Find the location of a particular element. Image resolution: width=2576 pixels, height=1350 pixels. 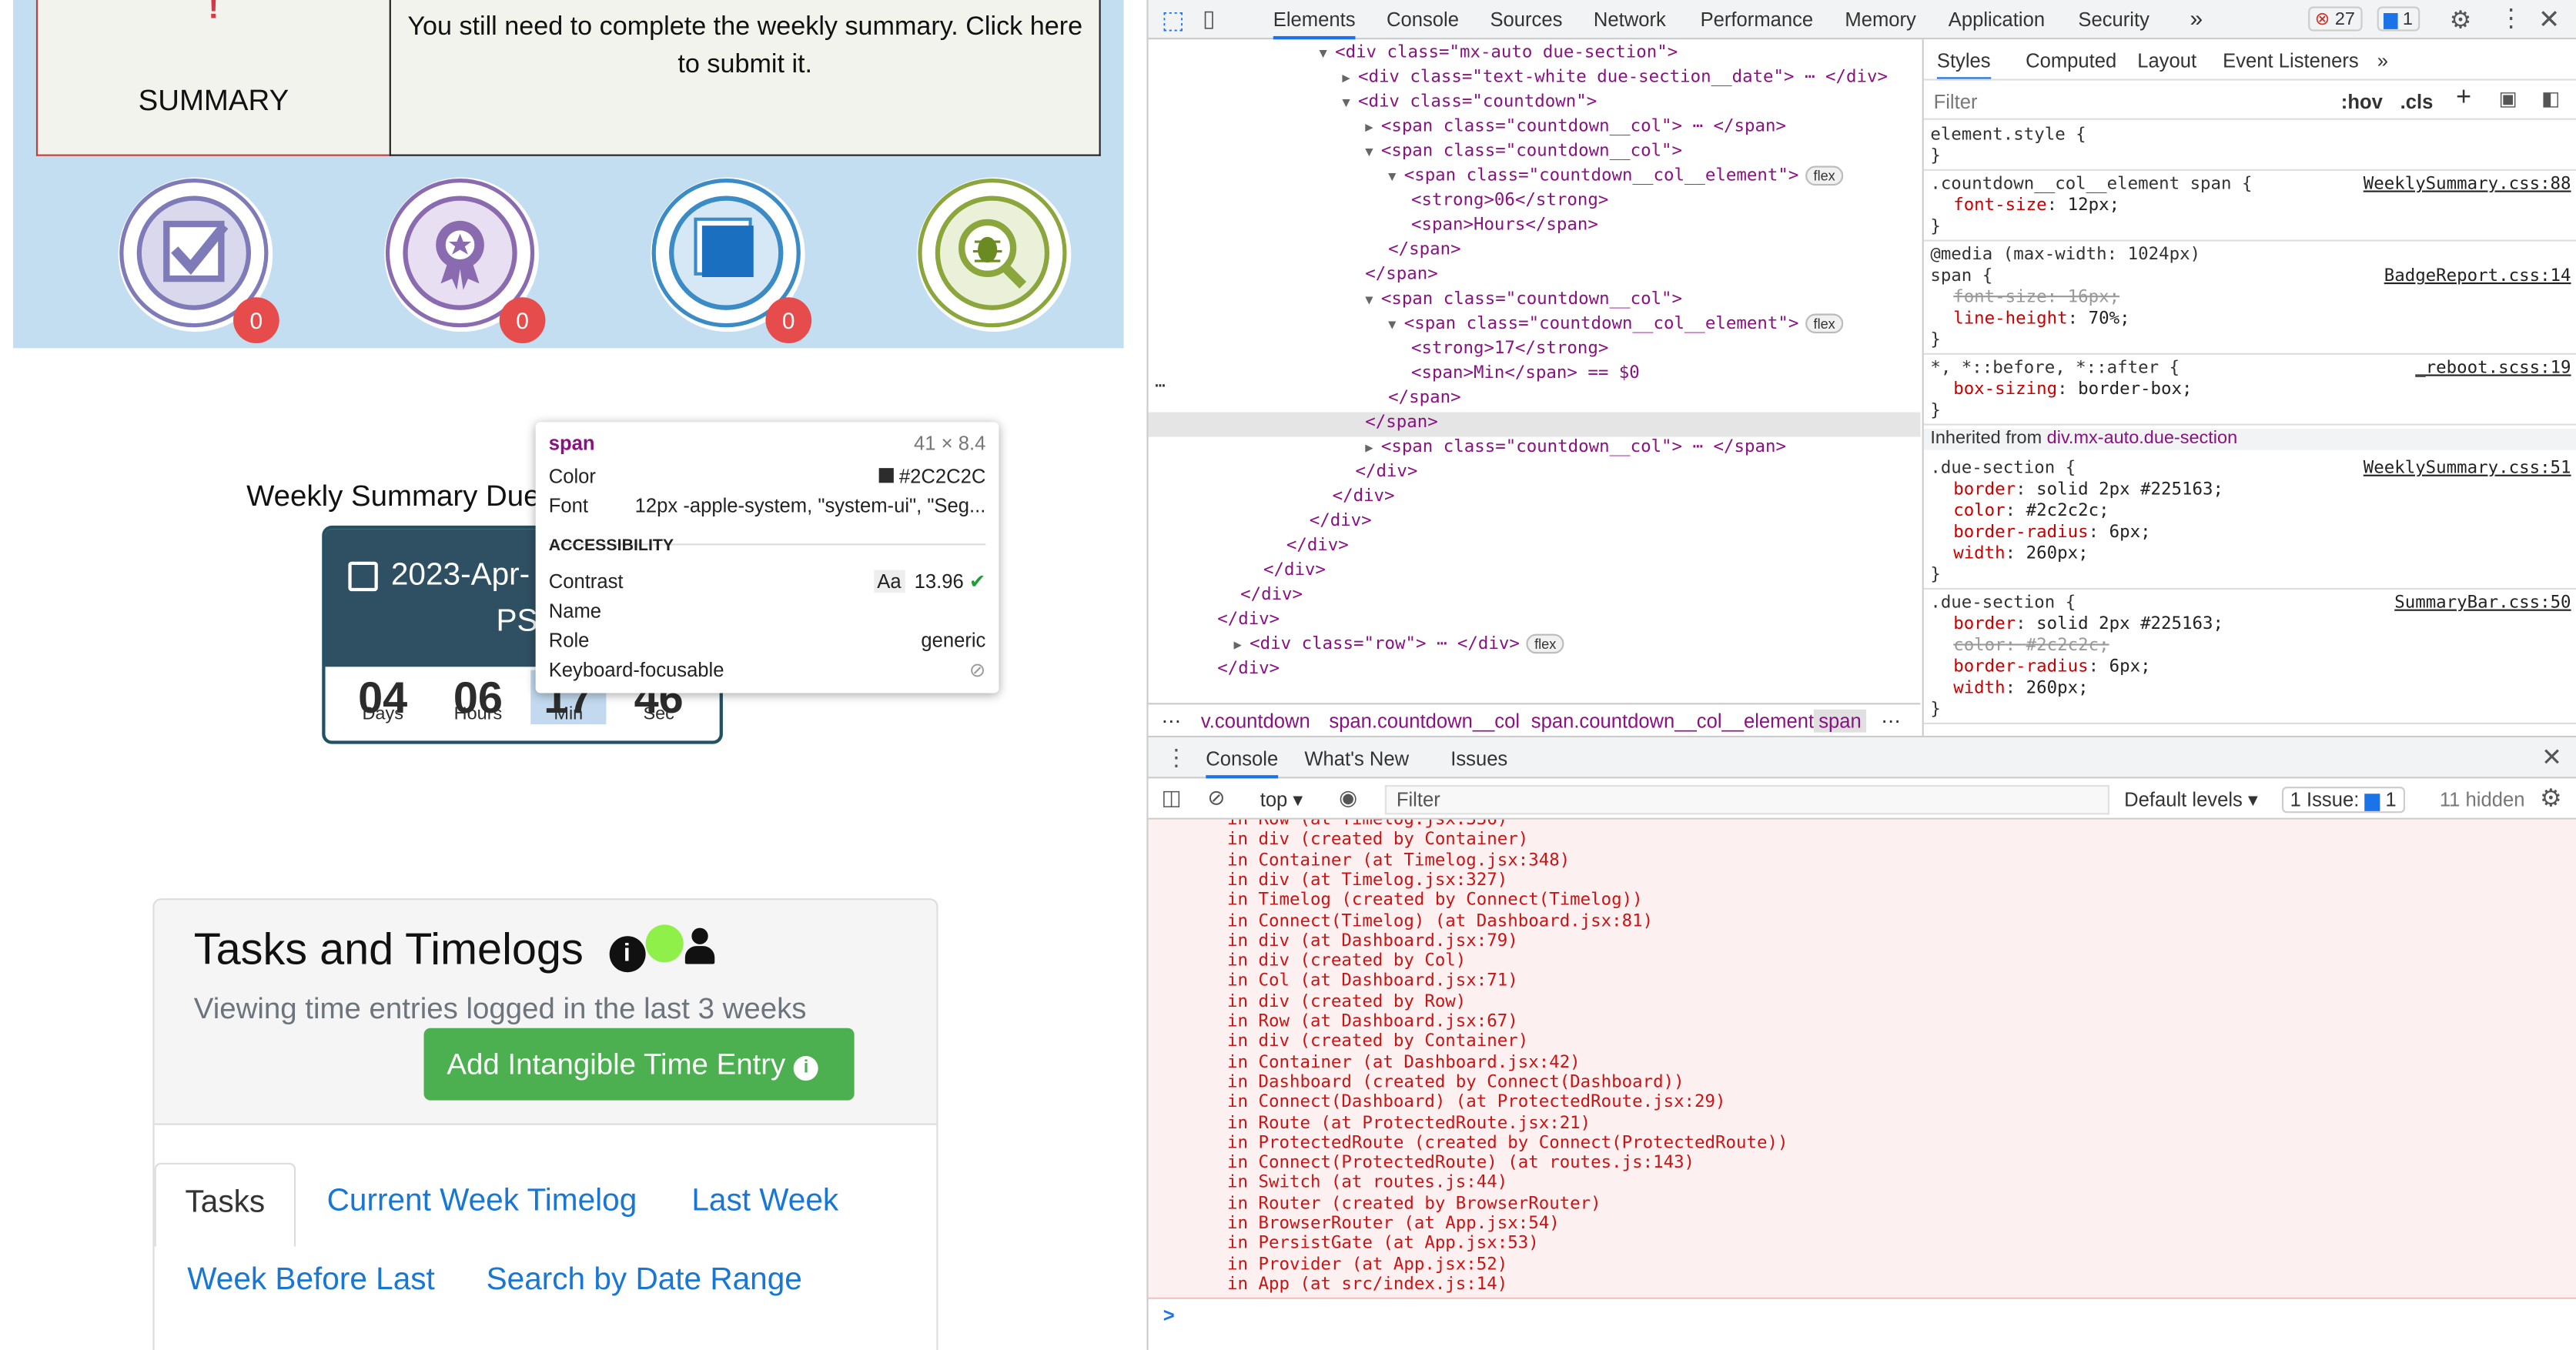

dom-node-line: ▼ <div class="mx-auto due-section"> is located at coordinates (1499, 53).